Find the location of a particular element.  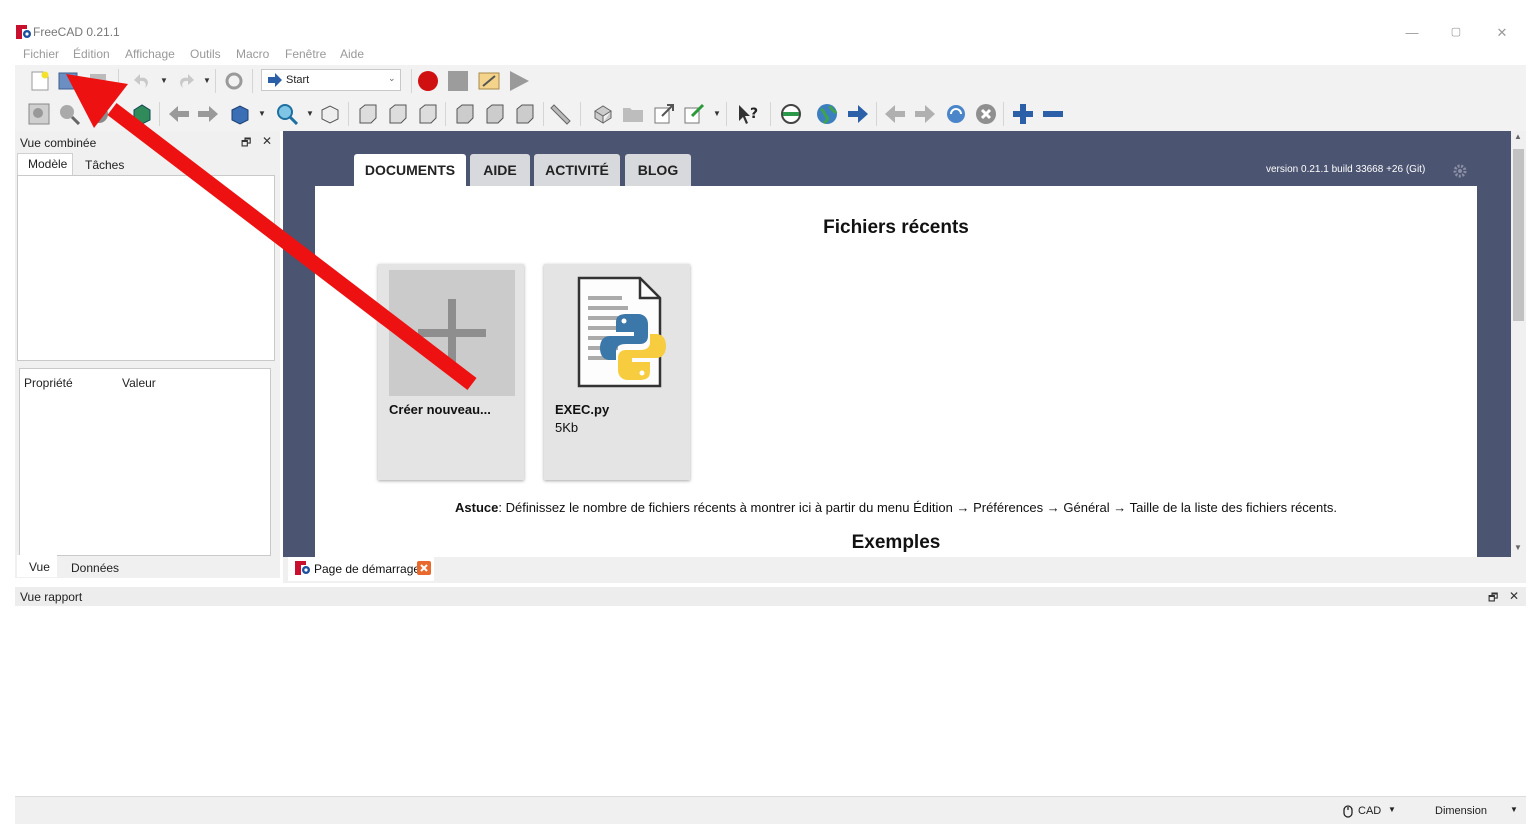

edit-macro-icon is located at coordinates (489, 81).